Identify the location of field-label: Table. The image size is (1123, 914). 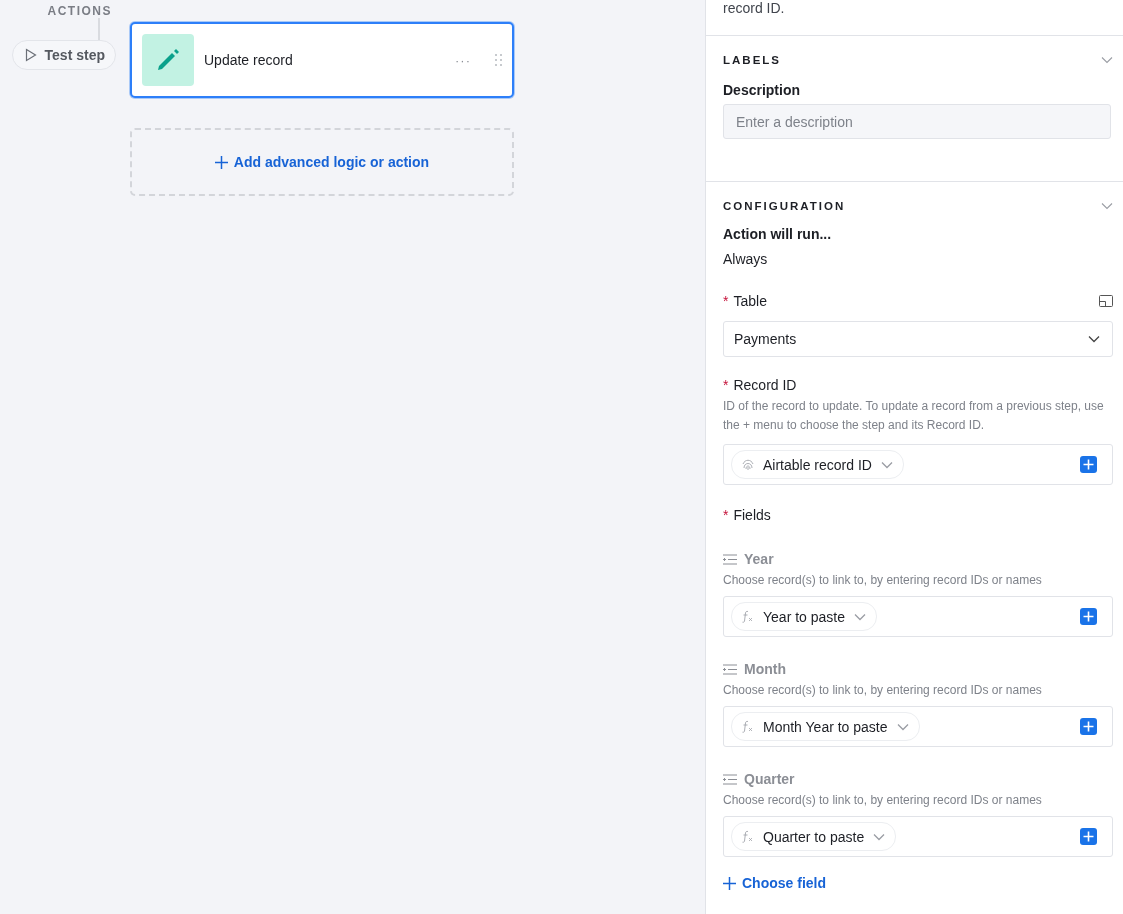
(750, 301).